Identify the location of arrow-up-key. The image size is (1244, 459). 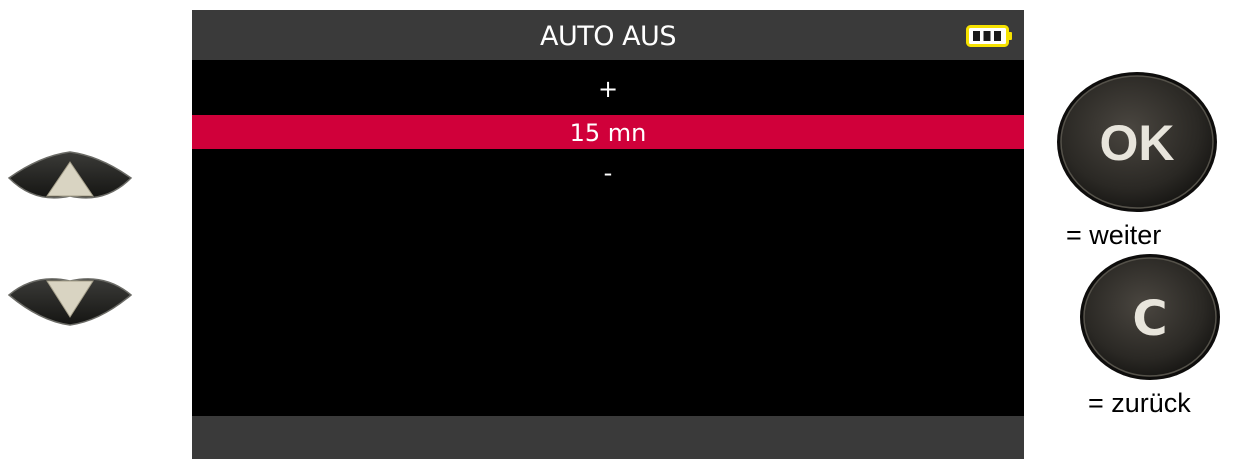
(70, 181).